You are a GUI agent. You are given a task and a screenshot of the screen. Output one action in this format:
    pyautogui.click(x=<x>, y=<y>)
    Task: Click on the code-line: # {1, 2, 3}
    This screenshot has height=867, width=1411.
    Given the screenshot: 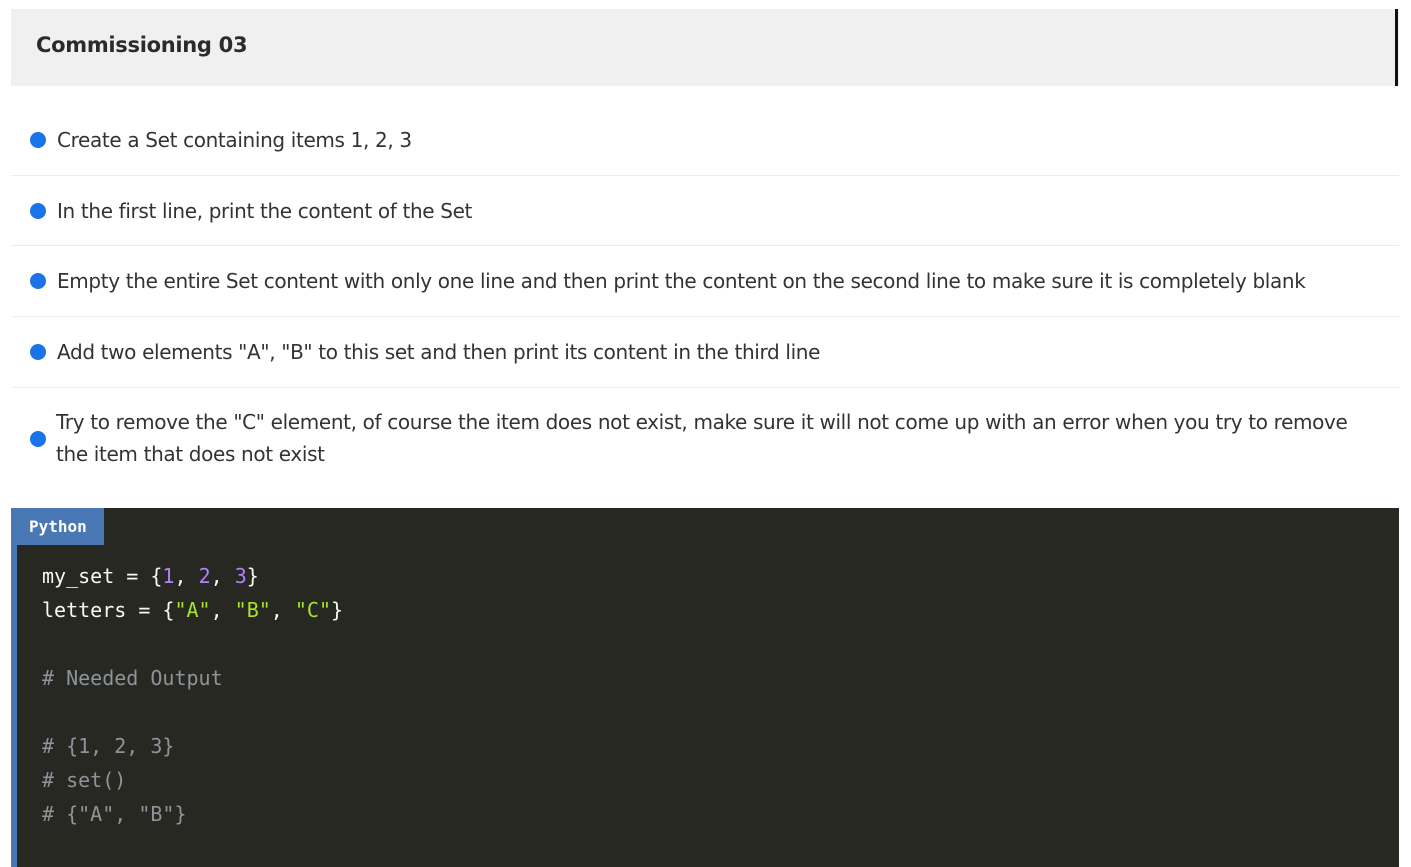 What is the action you would take?
    pyautogui.click(x=192, y=746)
    